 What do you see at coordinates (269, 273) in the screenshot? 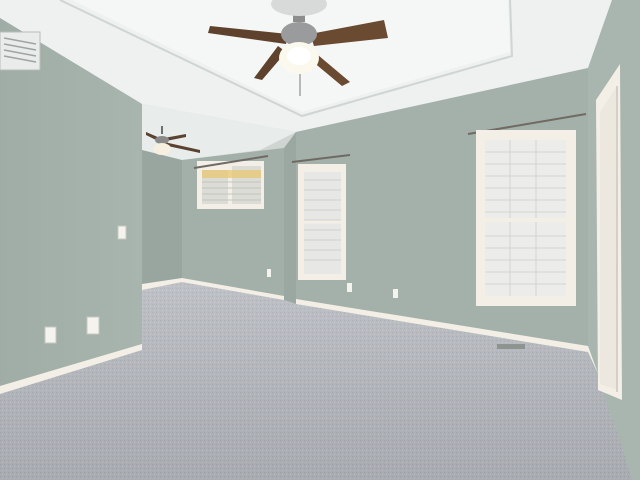
I see `wall-outlet-back-room` at bounding box center [269, 273].